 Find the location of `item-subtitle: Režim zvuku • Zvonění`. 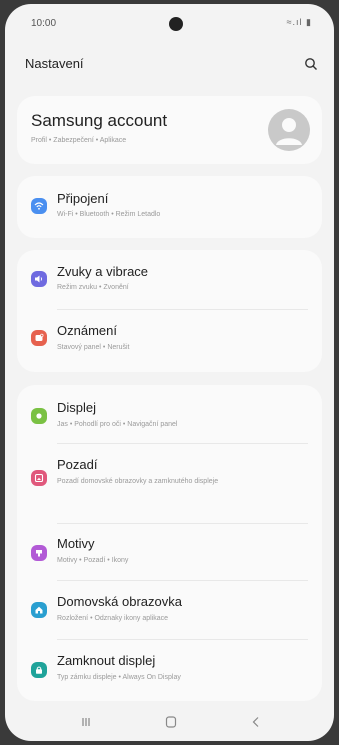

item-subtitle: Režim zvuku • Zvonění is located at coordinates (93, 287).